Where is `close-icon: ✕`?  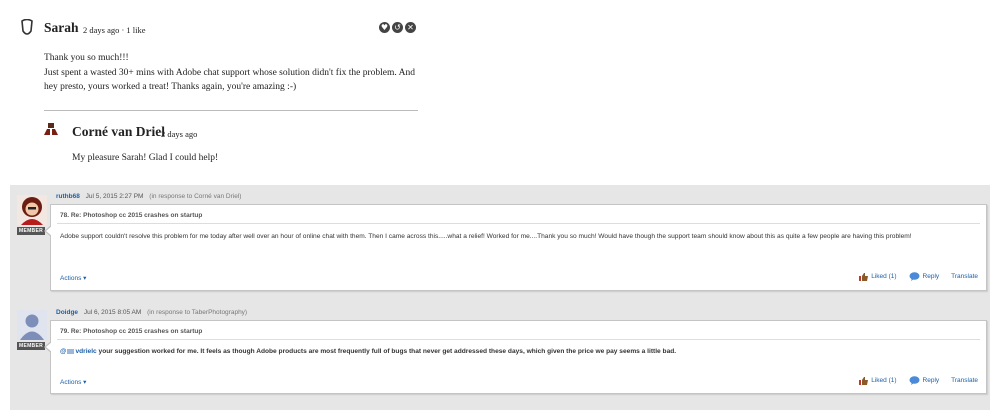
close-icon: ✕ is located at coordinates (410, 27).